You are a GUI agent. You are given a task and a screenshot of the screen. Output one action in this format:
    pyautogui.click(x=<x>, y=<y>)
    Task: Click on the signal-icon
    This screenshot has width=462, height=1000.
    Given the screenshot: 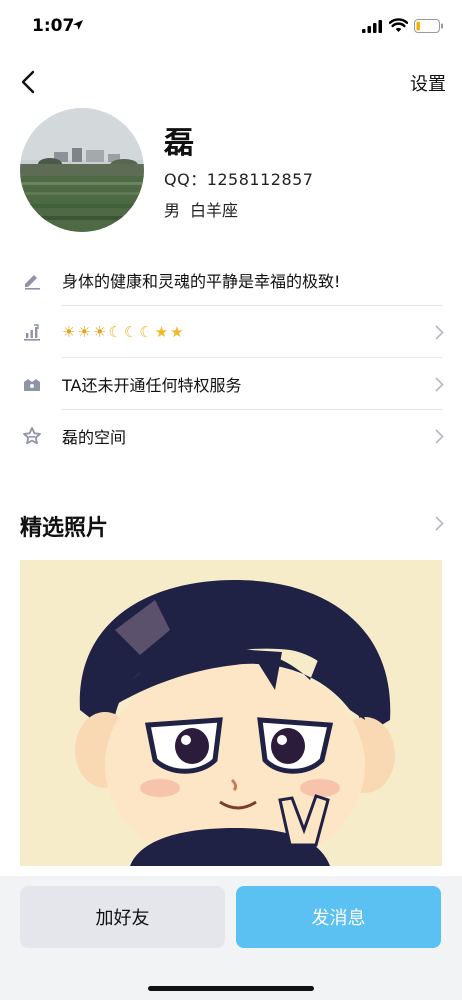 What is the action you would take?
    pyautogui.click(x=372, y=26)
    